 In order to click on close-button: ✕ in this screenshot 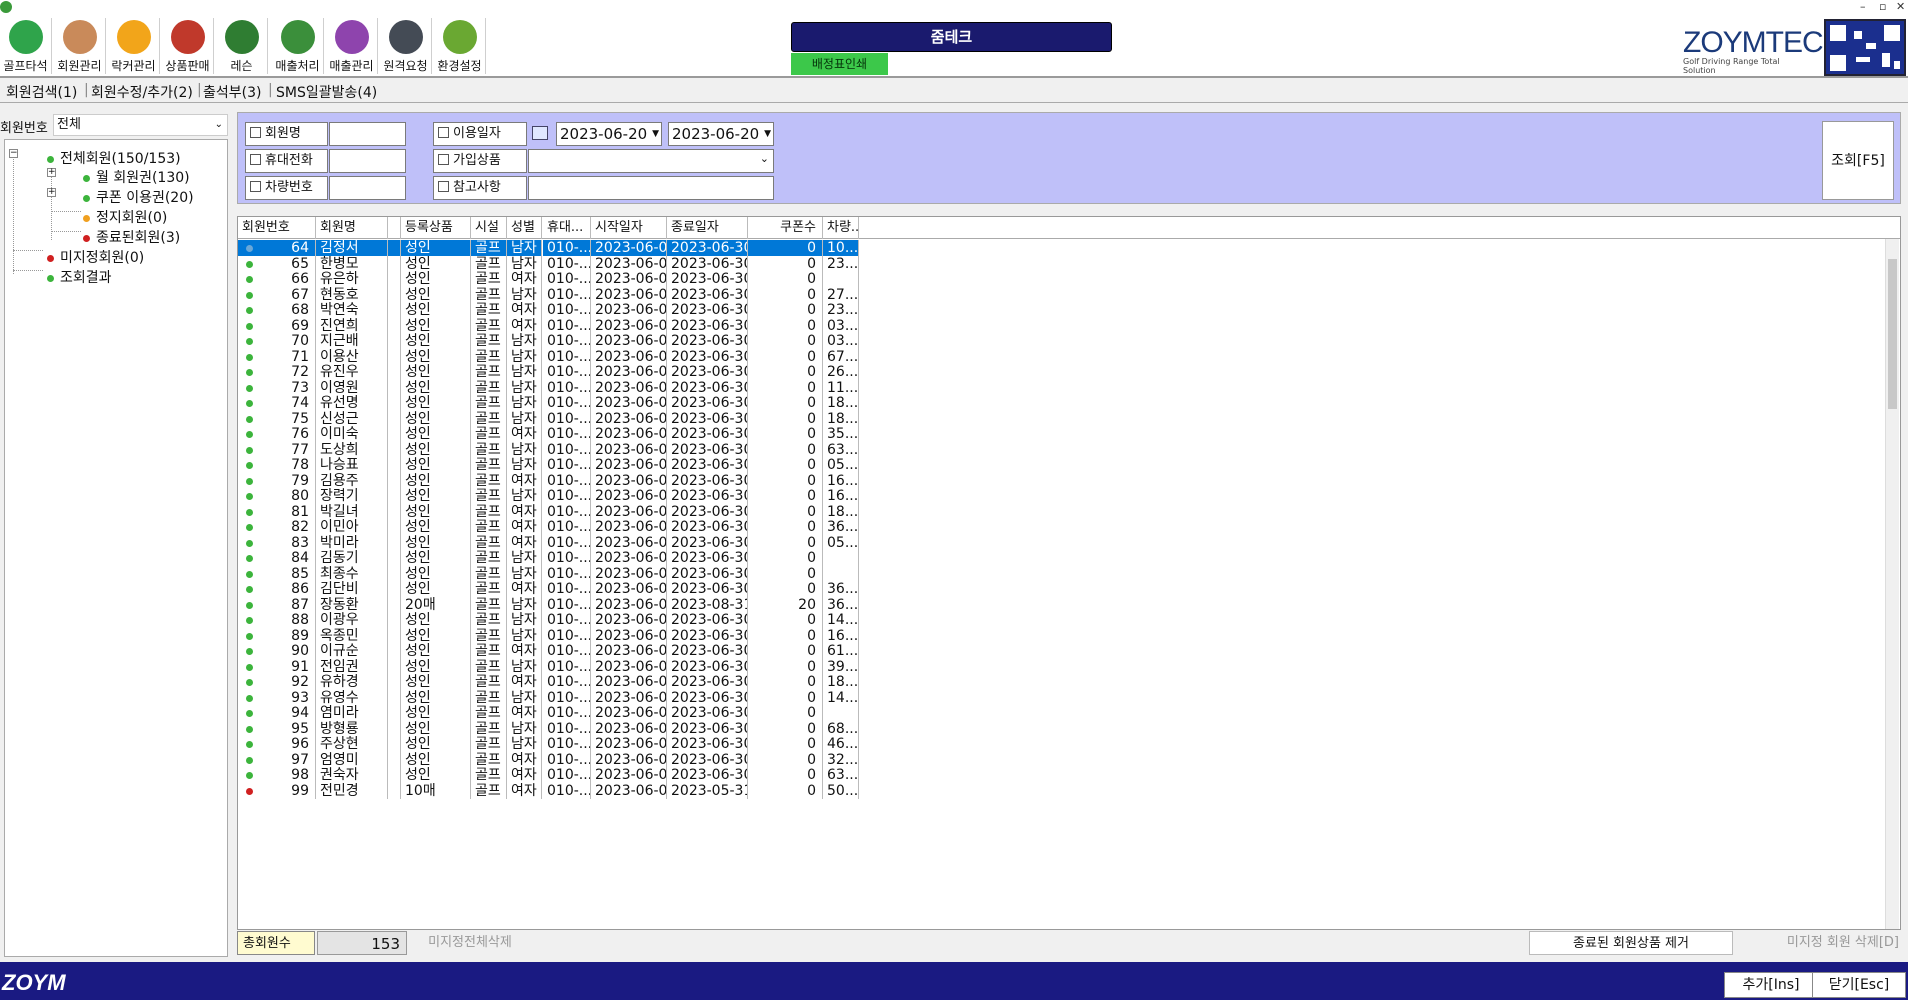, I will do `click(1900, 6)`.